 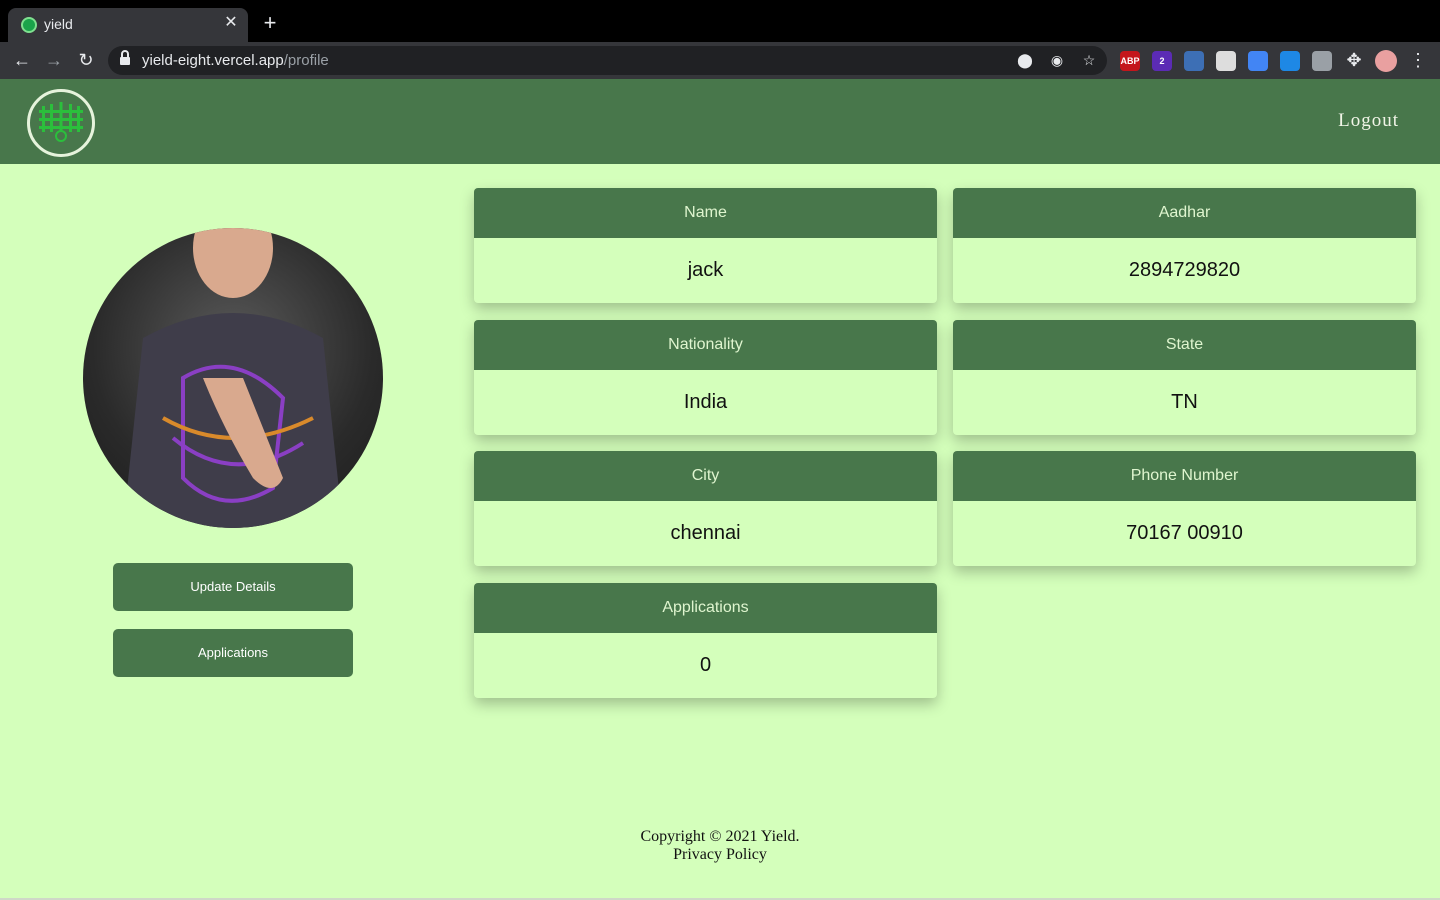 I want to click on bookmark-star-icon: ☆, so click(x=1089, y=60).